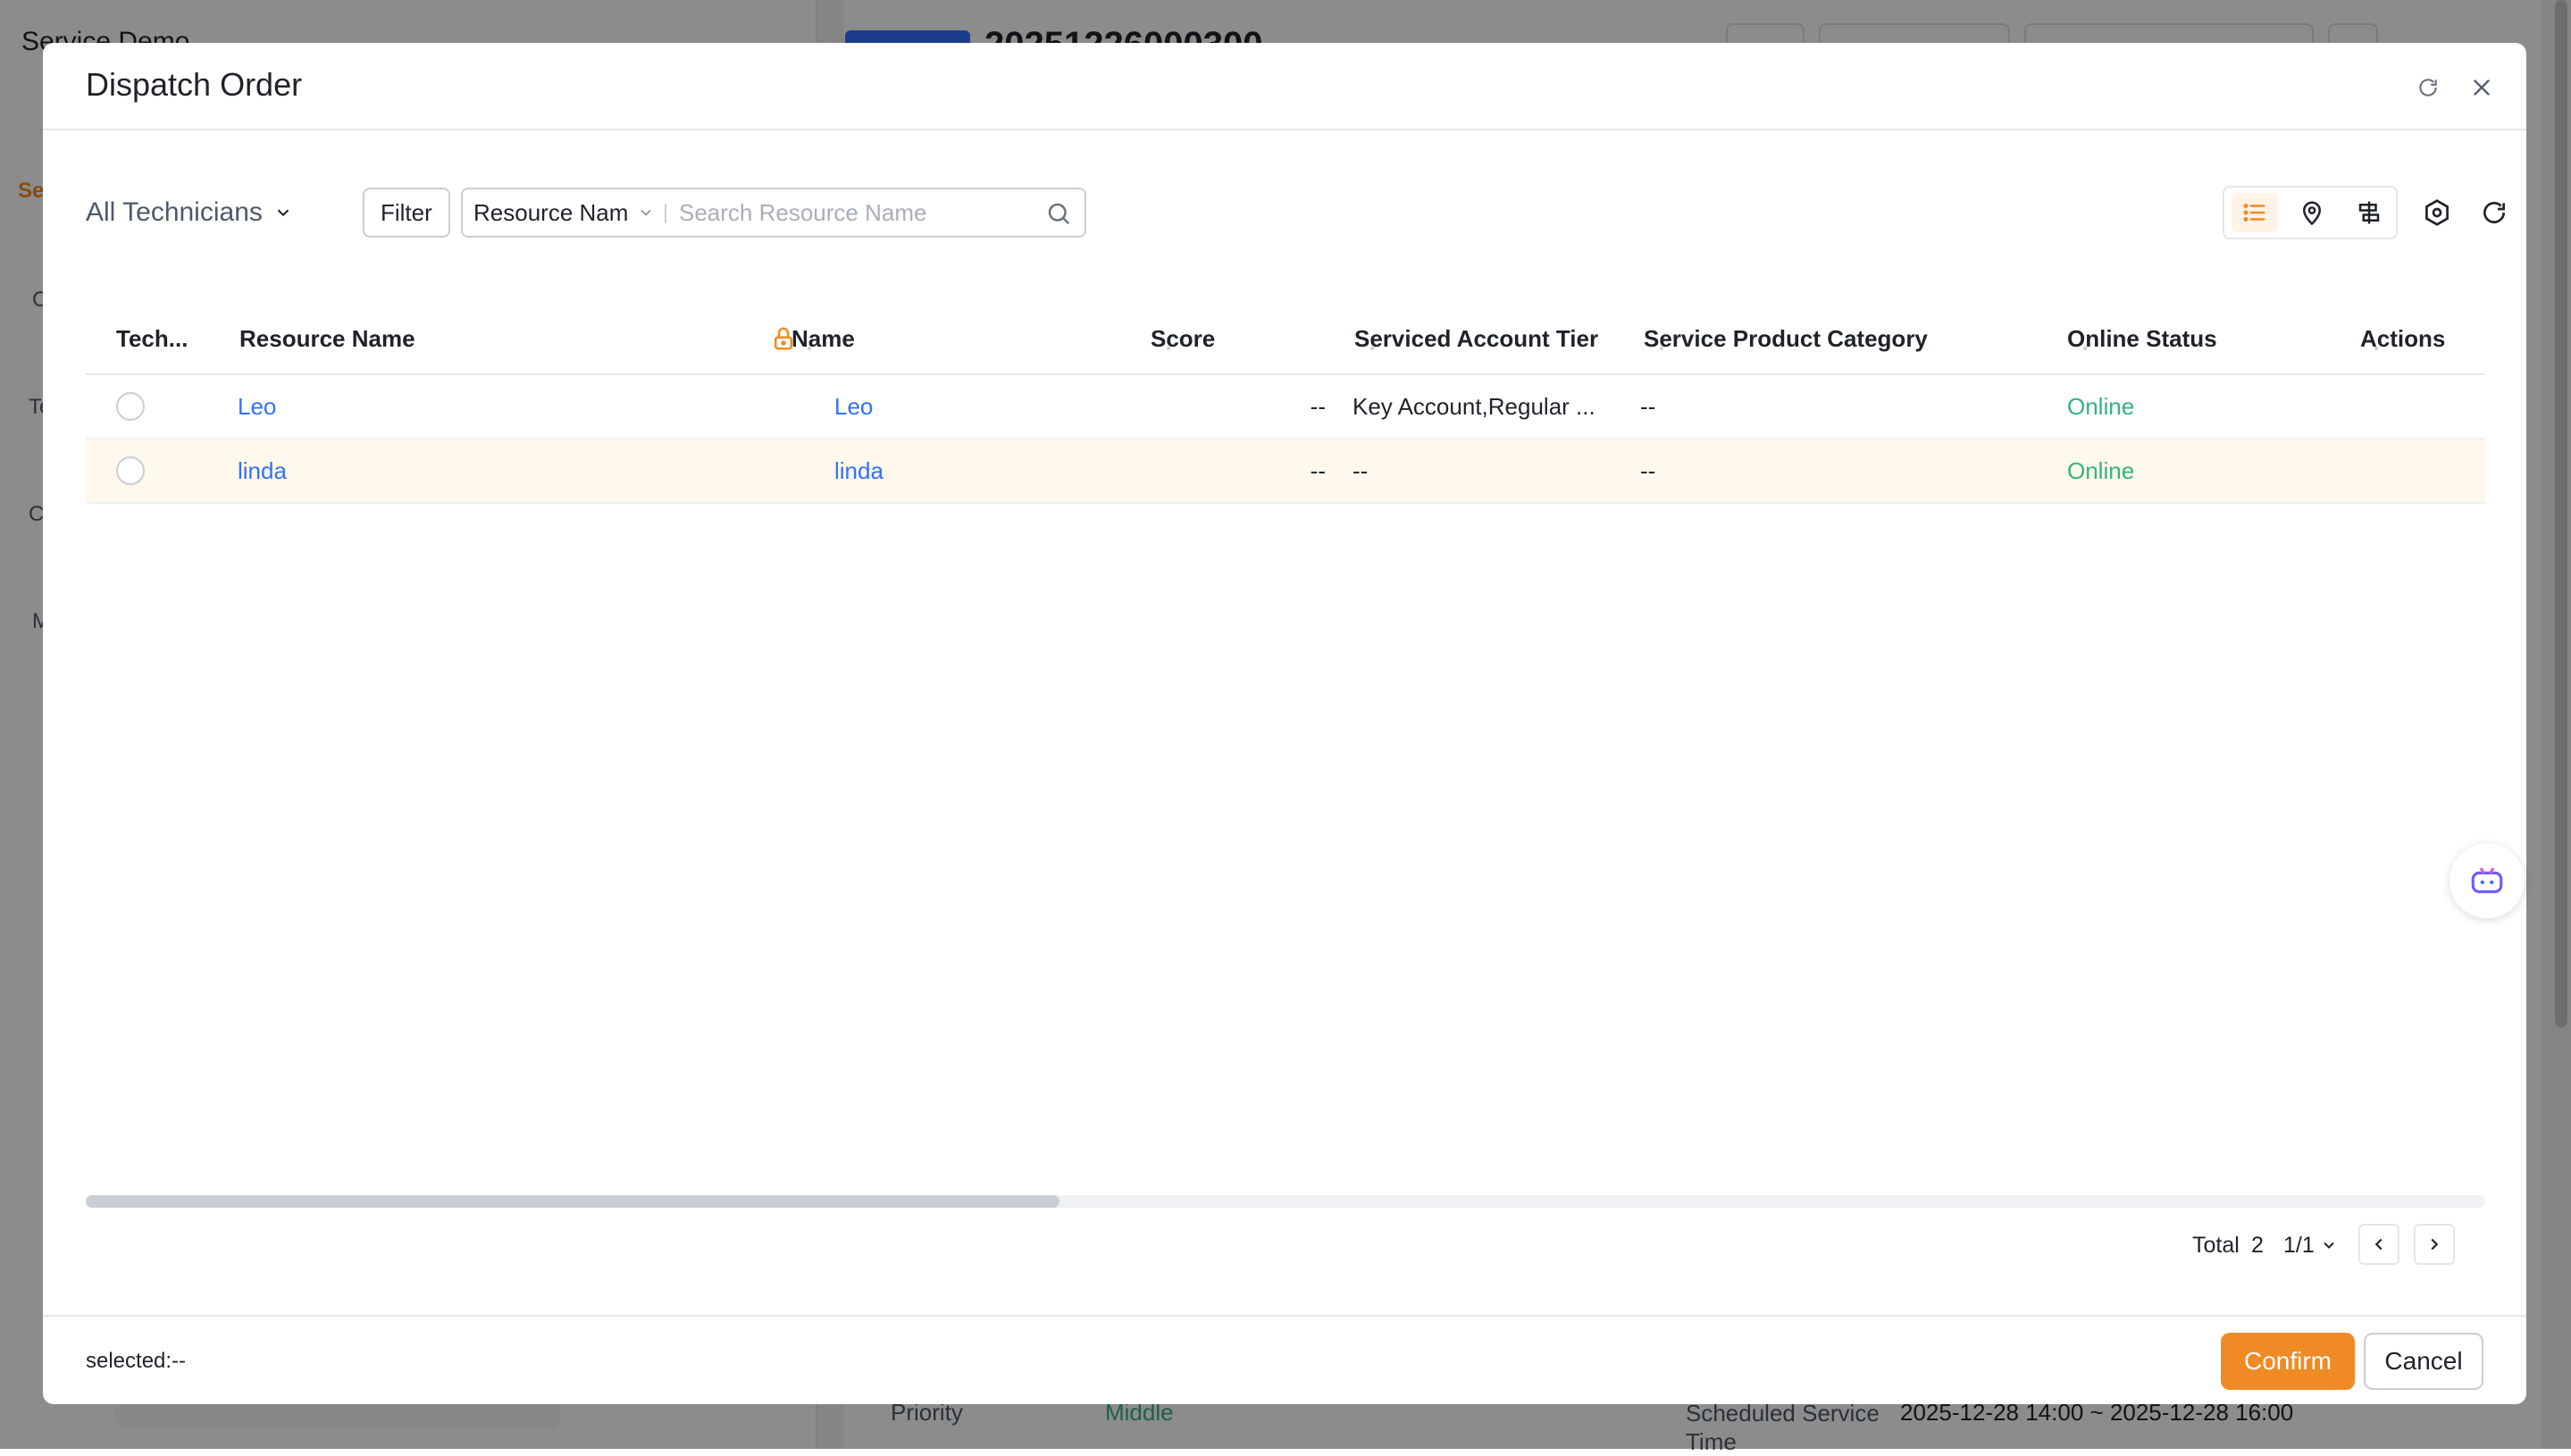 The height and width of the screenshot is (1456, 2571). I want to click on search-divider, so click(665, 213).